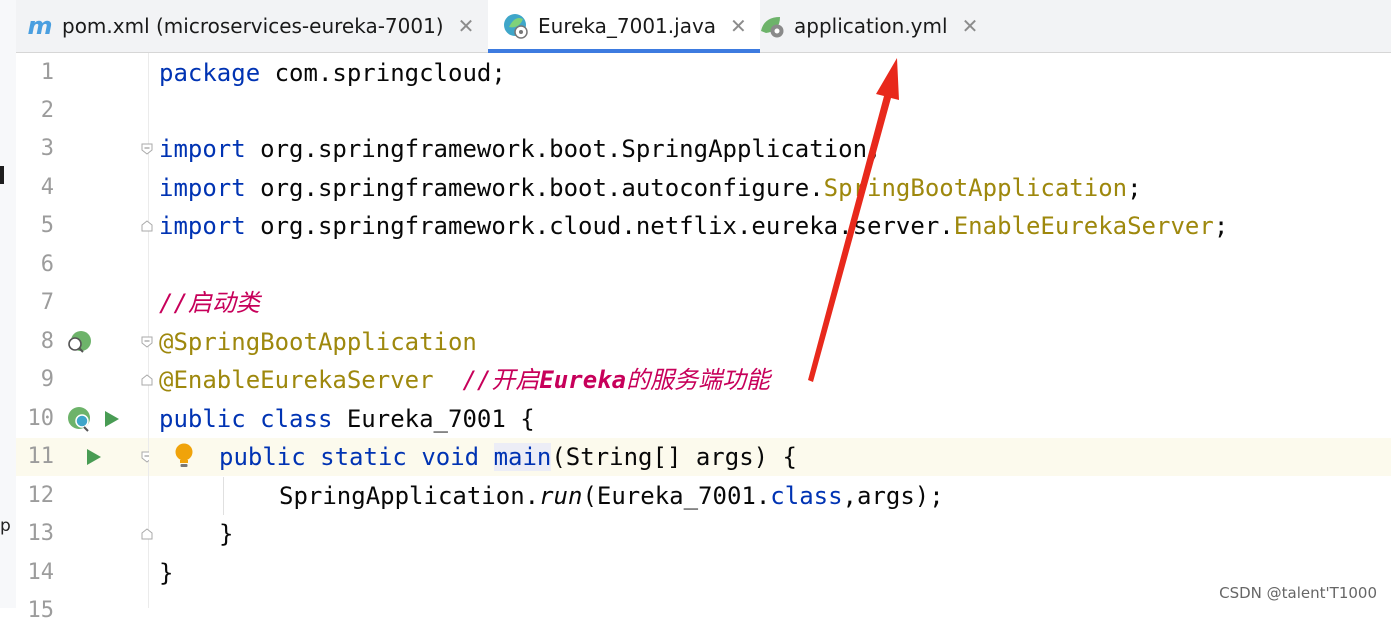 Image resolution: width=1391 pixels, height=630 pixels. What do you see at coordinates (772, 26) in the screenshot?
I see `spring-config-icon` at bounding box center [772, 26].